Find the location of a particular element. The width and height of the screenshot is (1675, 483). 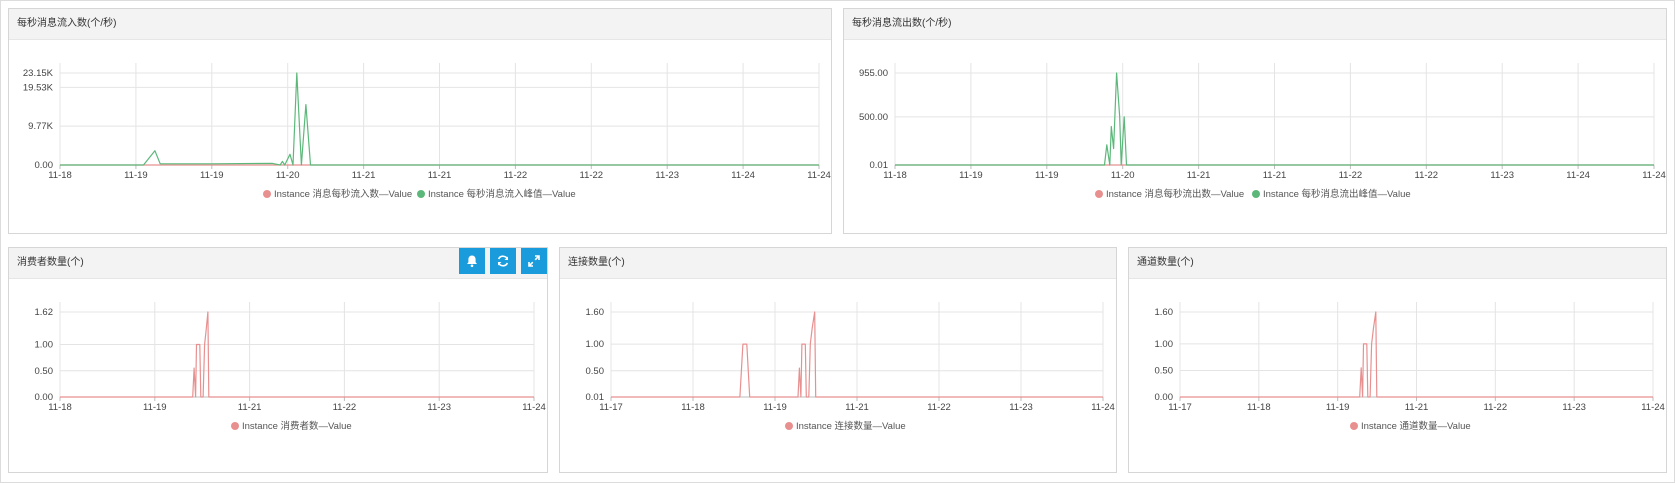

fullscreen-button is located at coordinates (534, 261).